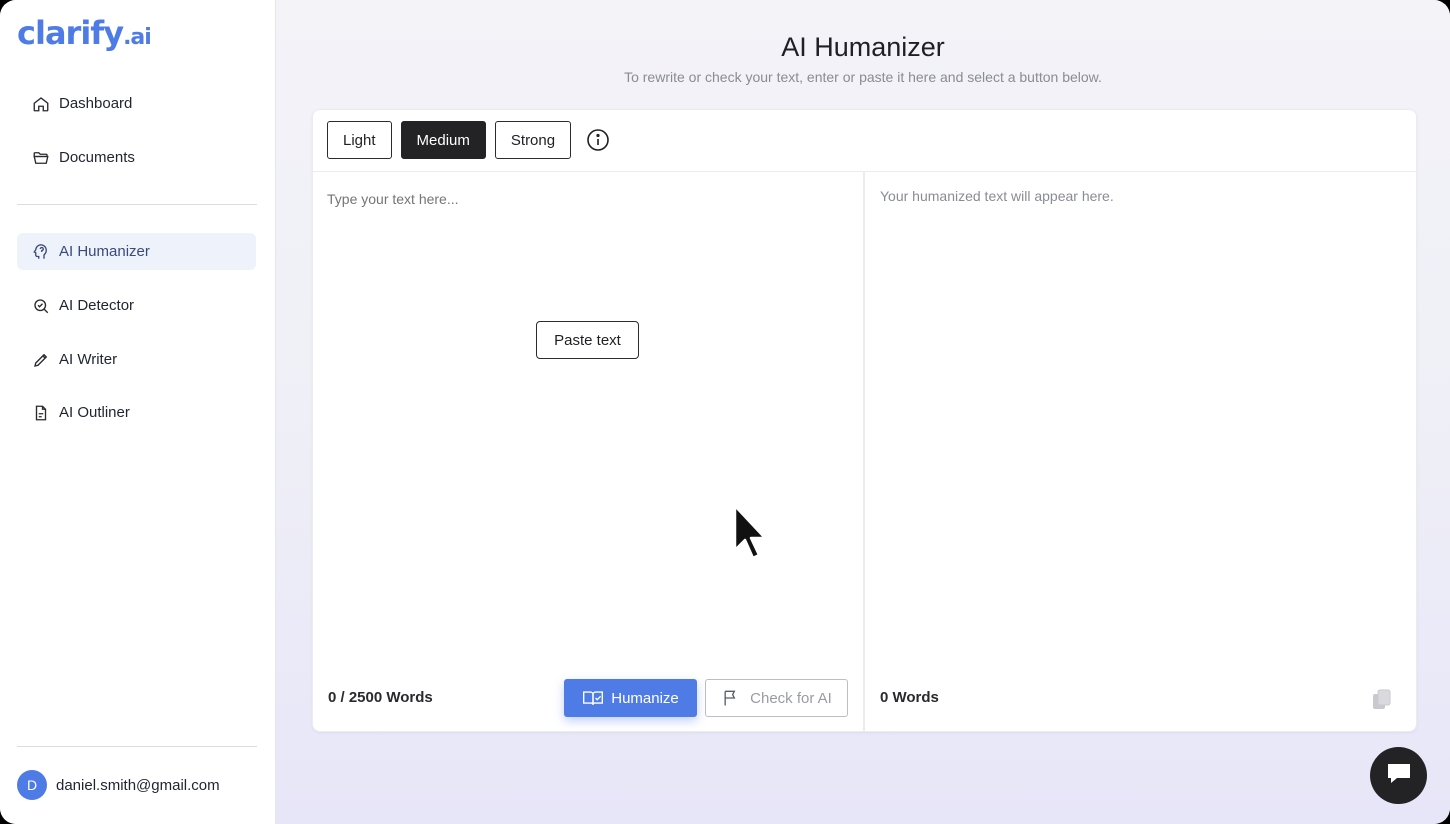 This screenshot has width=1450, height=824. What do you see at coordinates (41, 104) in the screenshot?
I see `home-icon` at bounding box center [41, 104].